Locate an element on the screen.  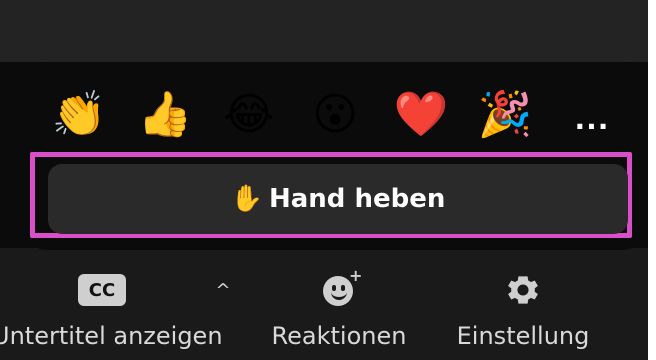
thumbs-up-emoji-button: 👍 is located at coordinates (165, 115).